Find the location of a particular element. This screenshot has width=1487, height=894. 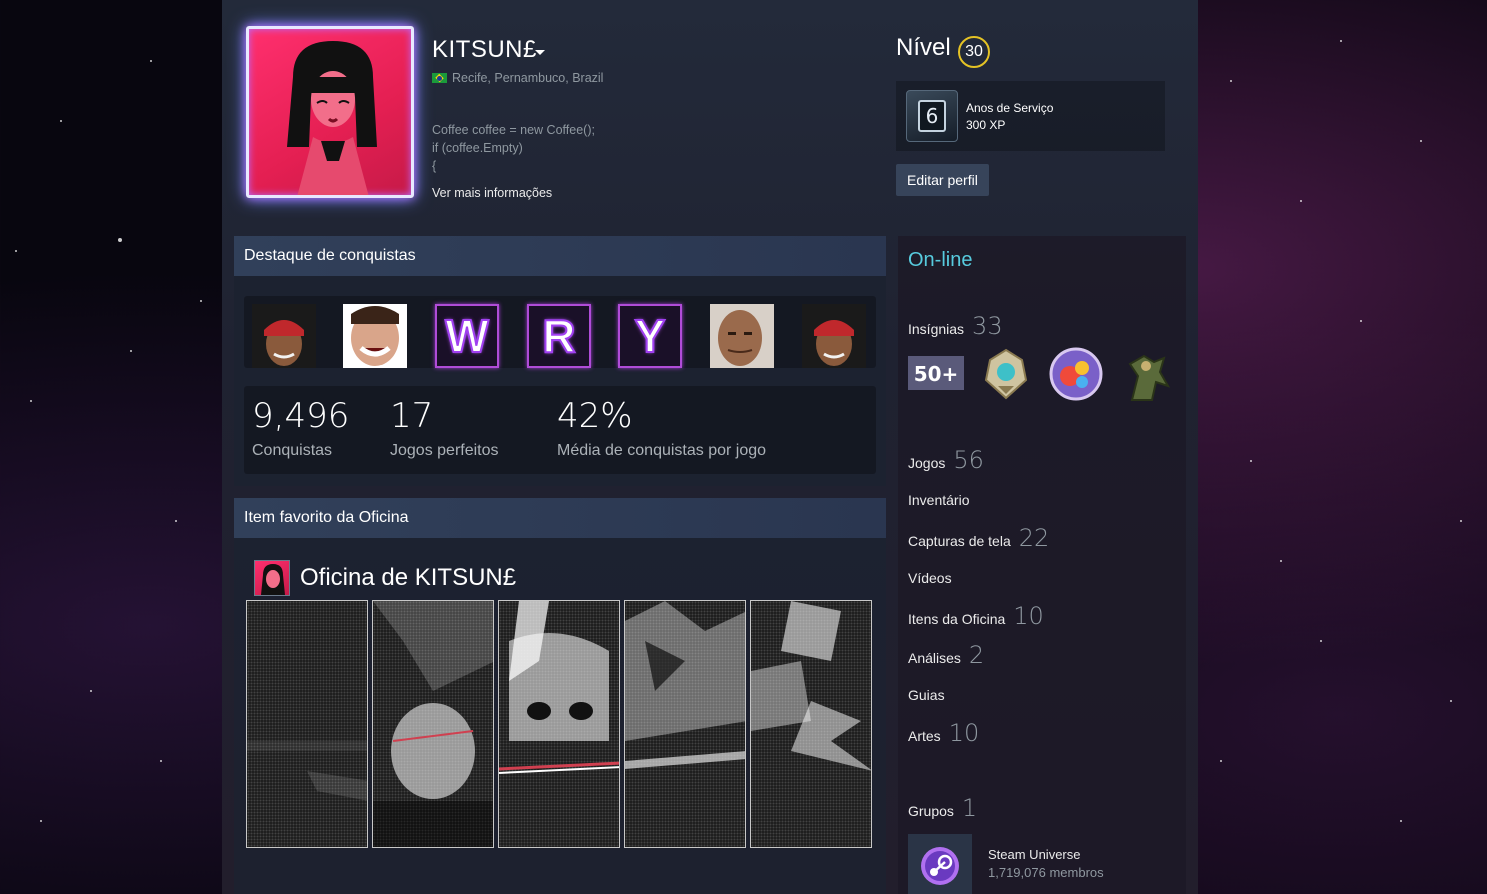

group-member-count: 1,719,076 membros is located at coordinates (1046, 872).